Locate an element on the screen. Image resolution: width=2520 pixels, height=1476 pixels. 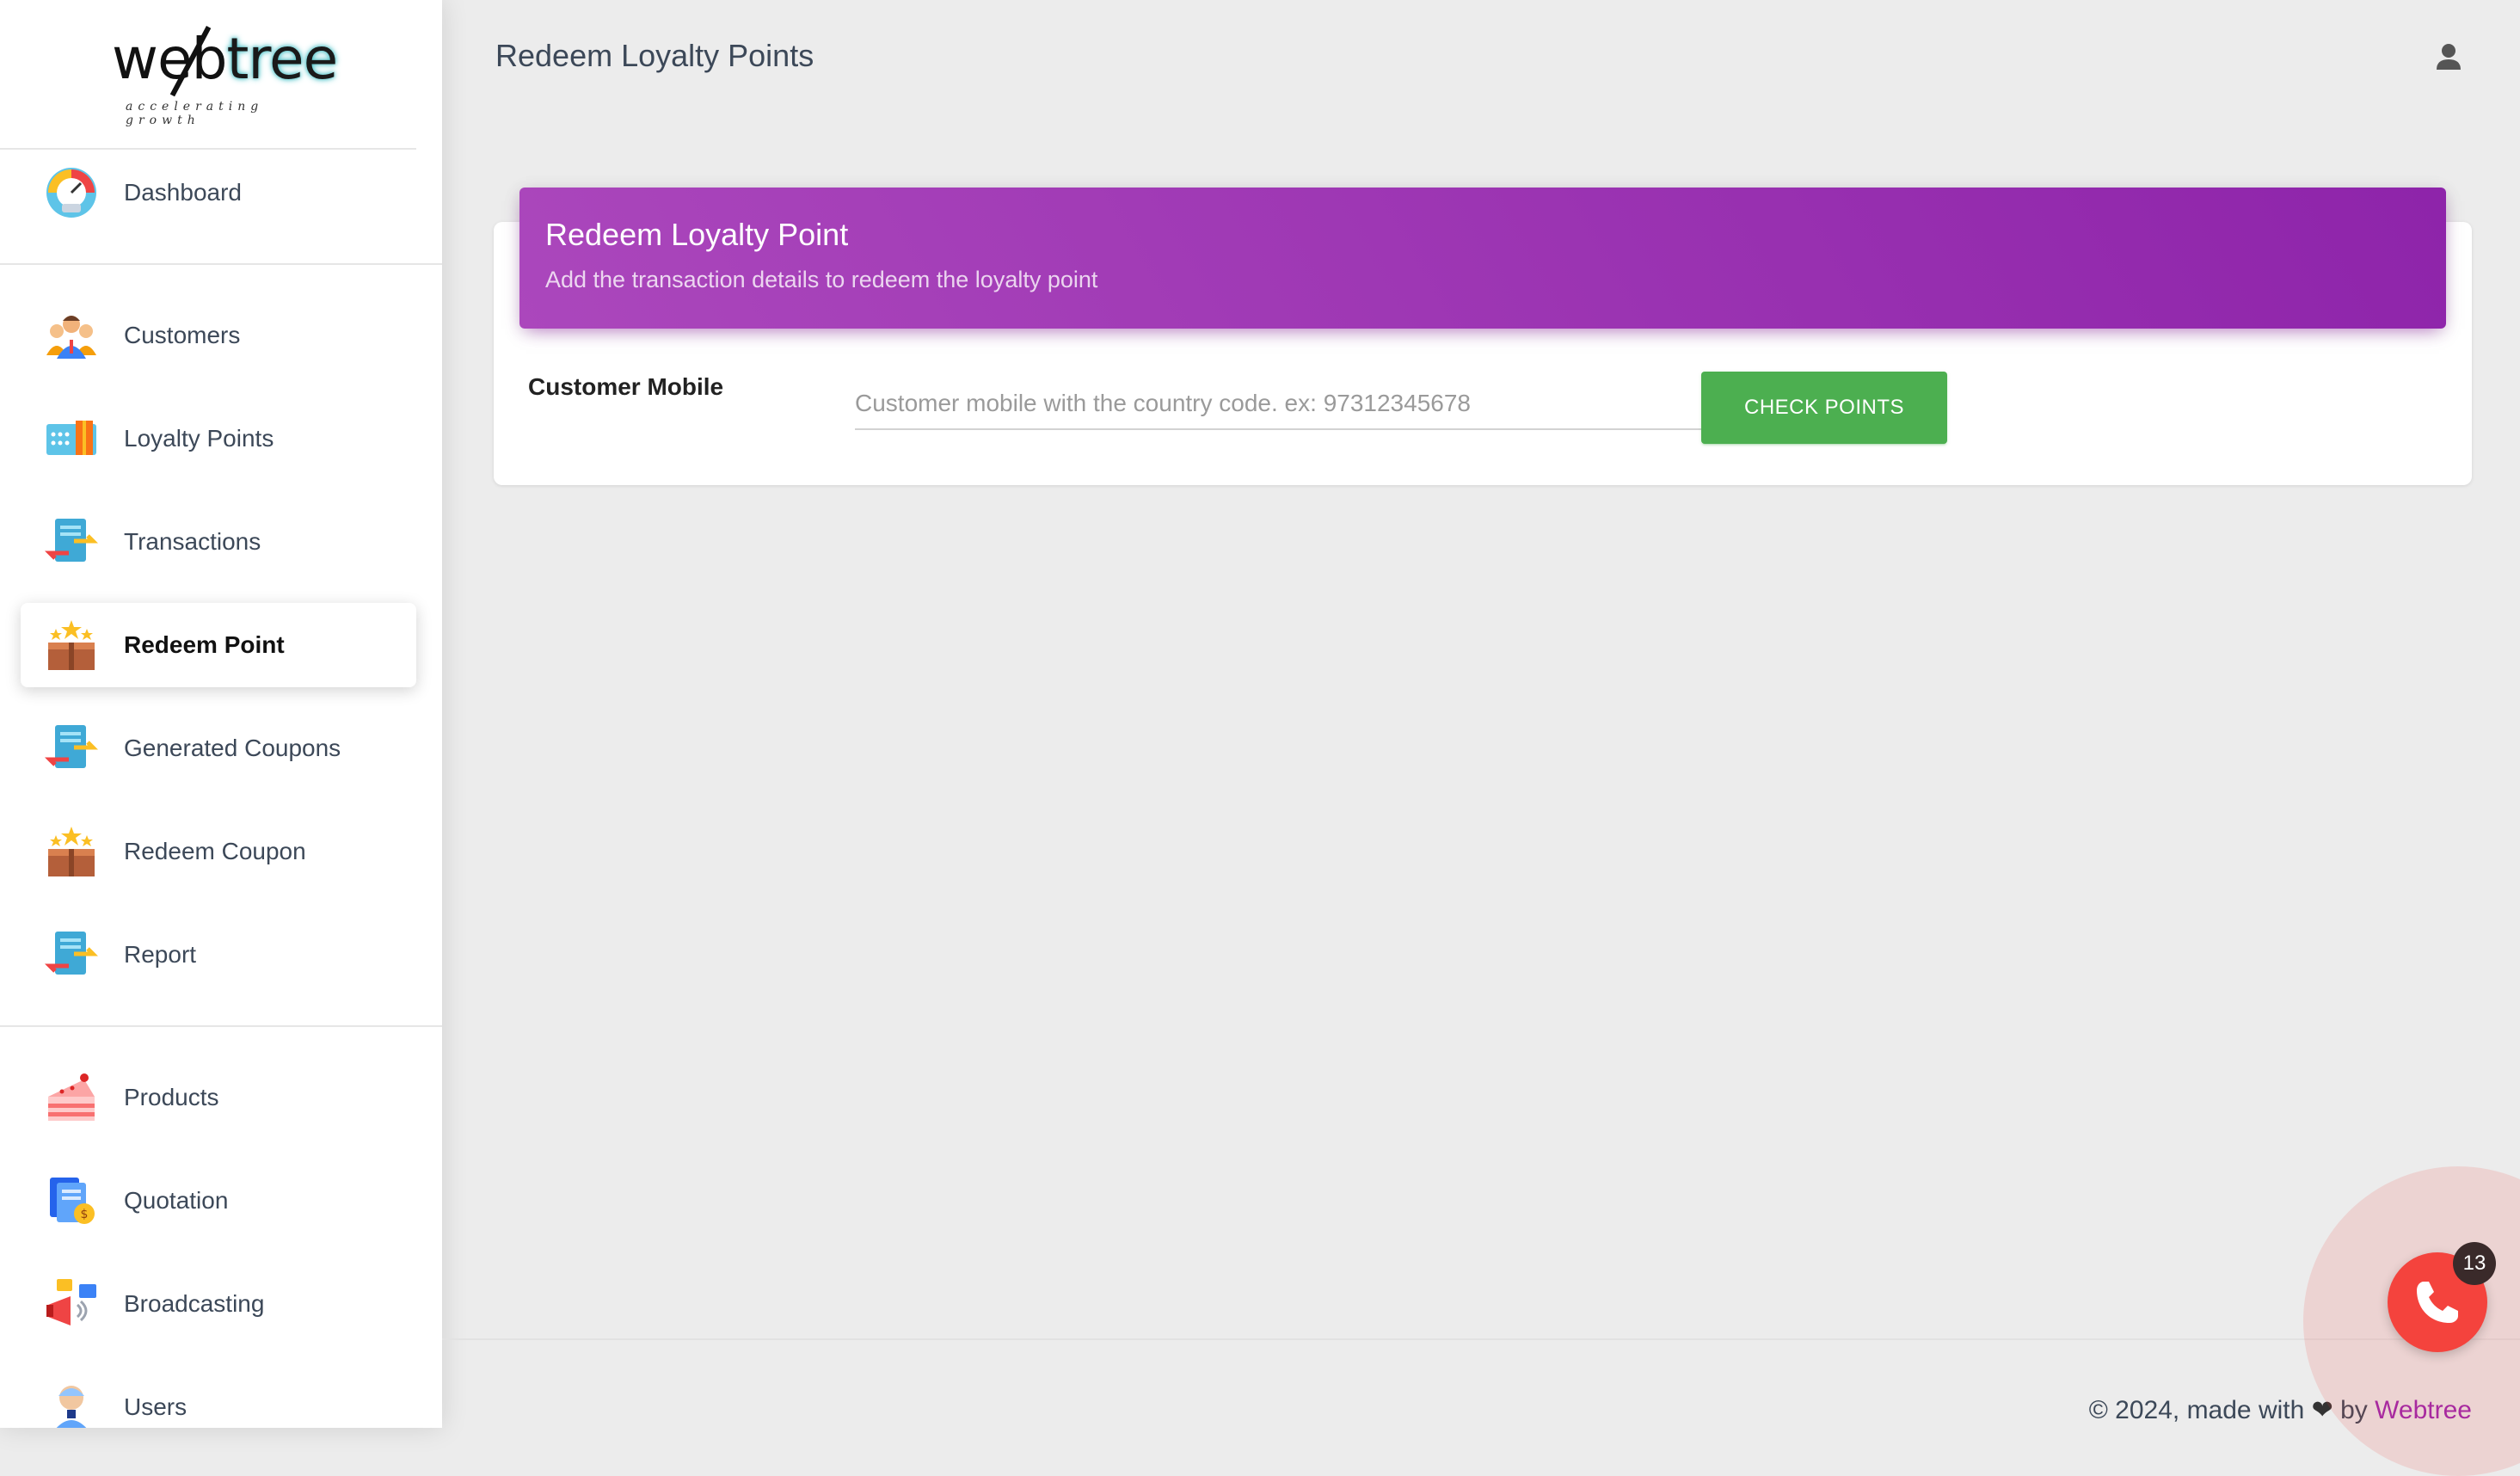
notification-badge: 13 is located at coordinates (2475, 1263).